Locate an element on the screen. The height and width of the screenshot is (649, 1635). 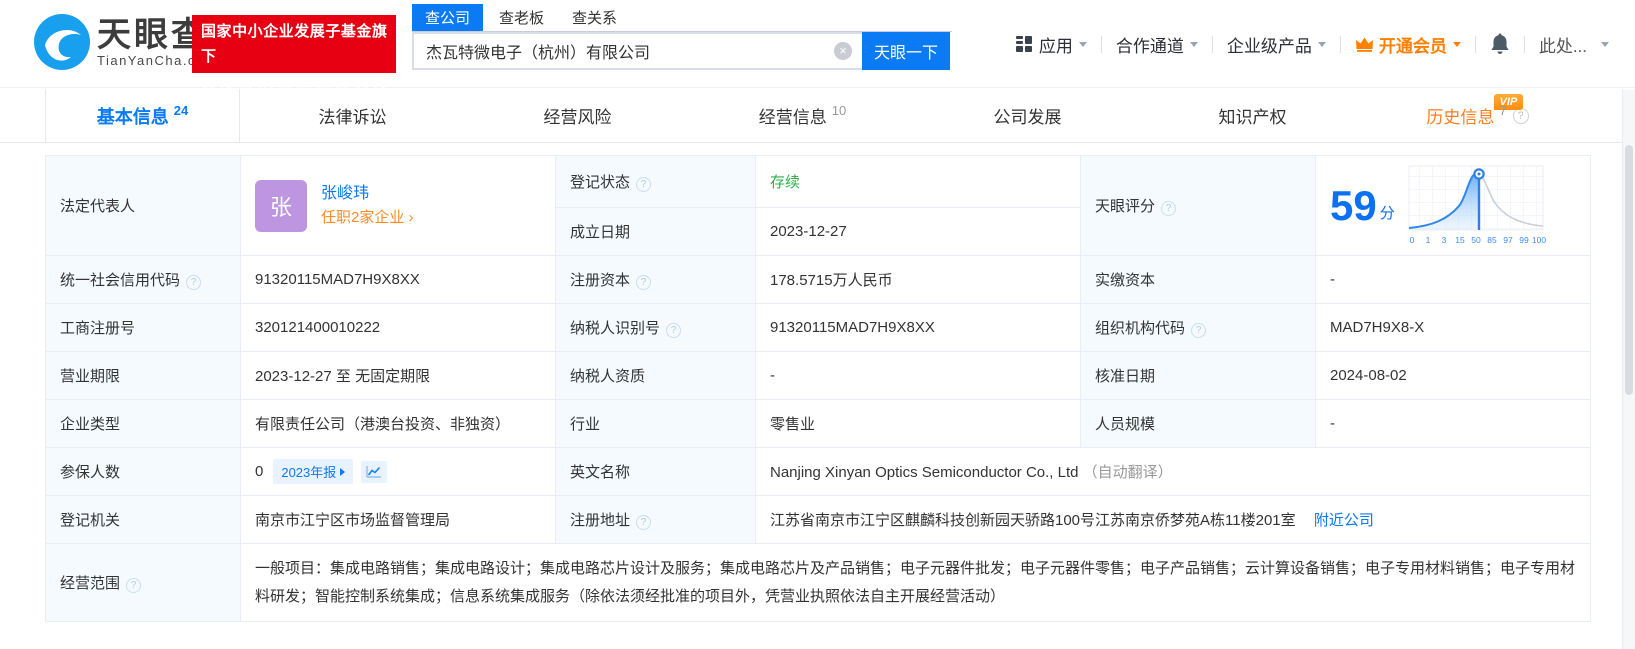
nav-apps-label: 应用 is located at coordinates (1055, 46).